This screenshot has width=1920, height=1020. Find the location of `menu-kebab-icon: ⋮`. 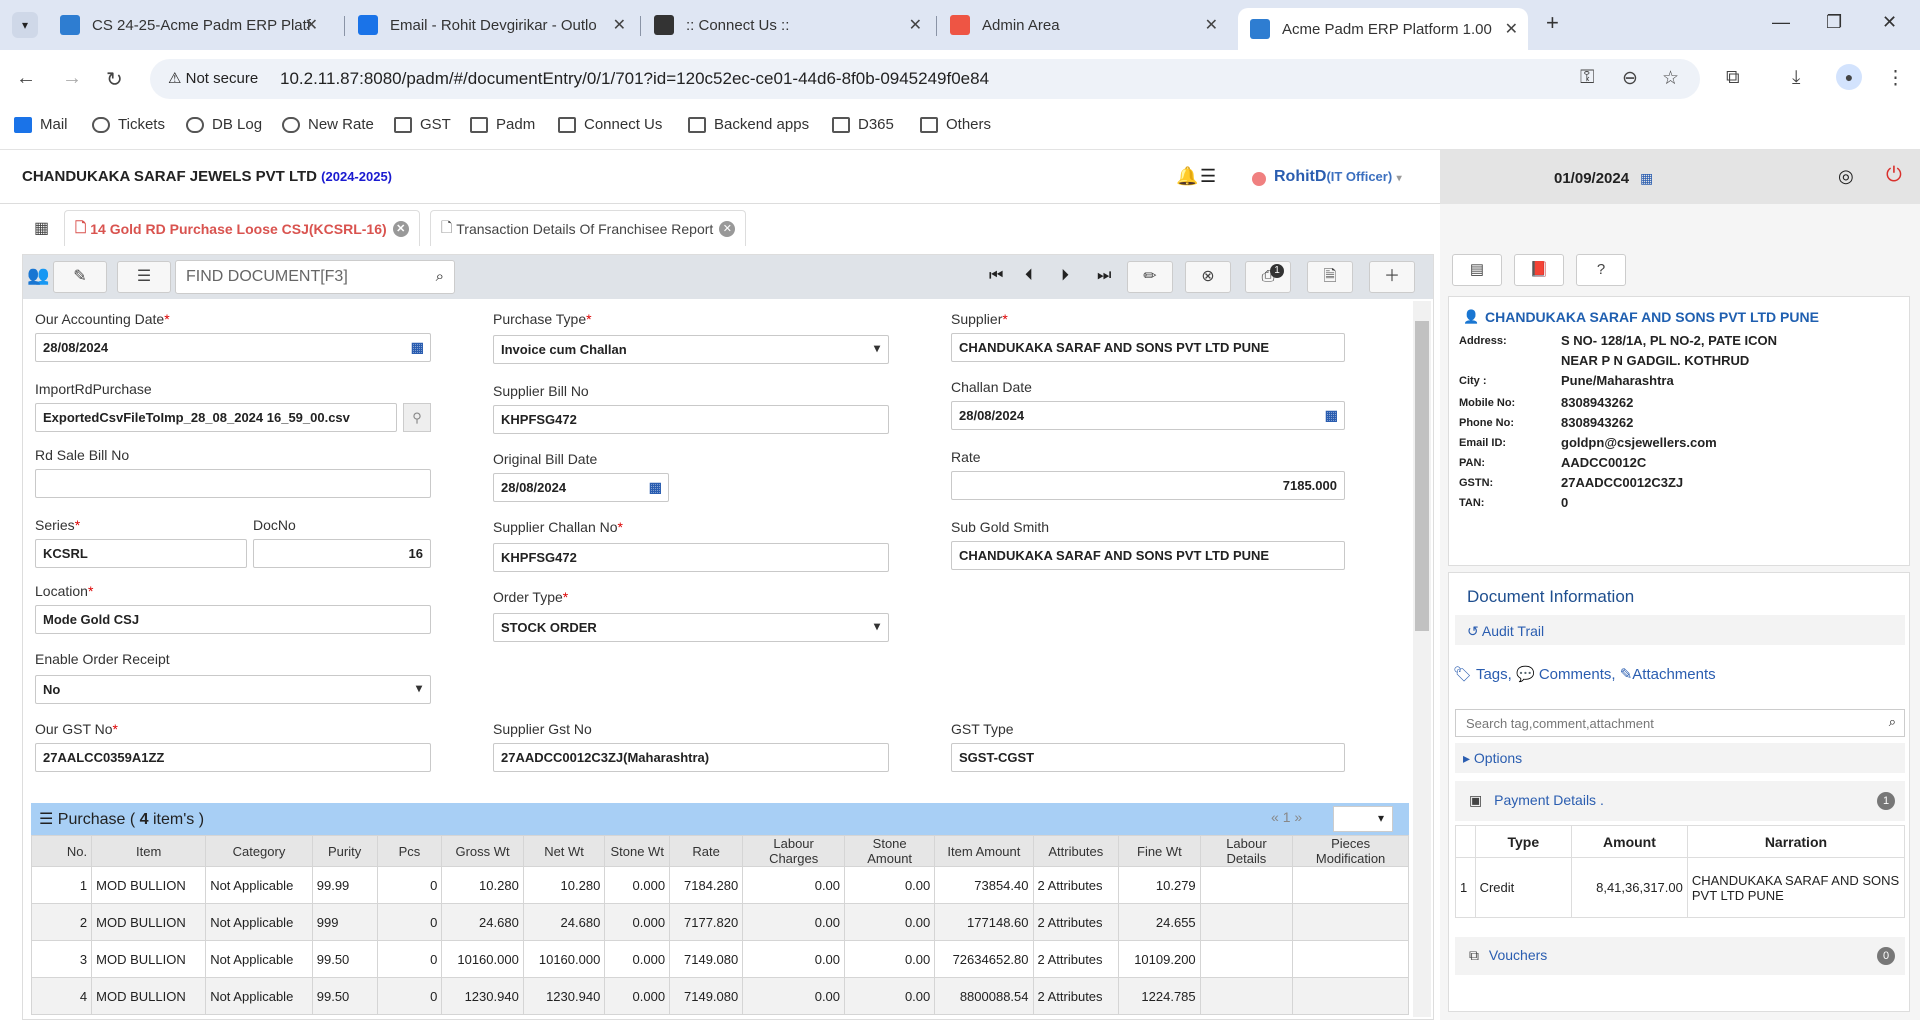

menu-kebab-icon: ⋮ is located at coordinates (1895, 78).